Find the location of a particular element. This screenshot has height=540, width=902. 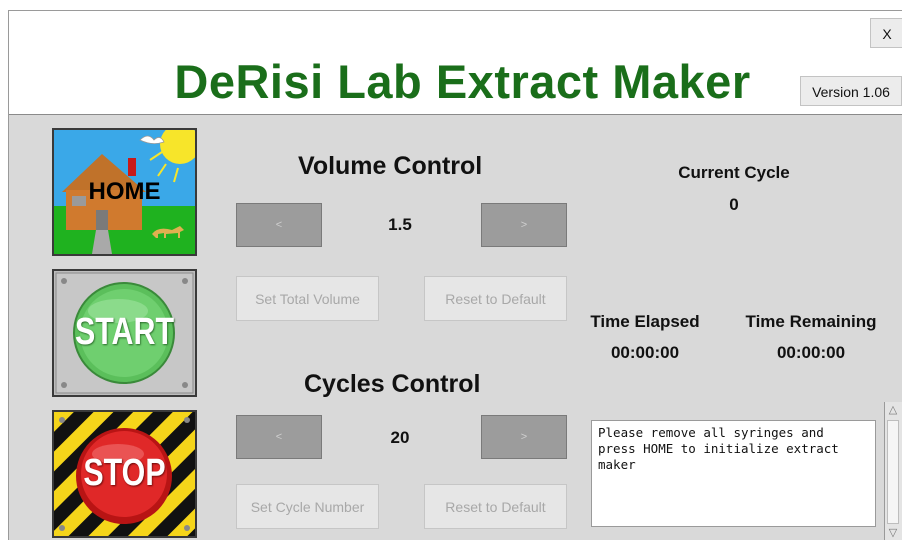

time-elapsed-label: Time Elapsed is located at coordinates (645, 321).